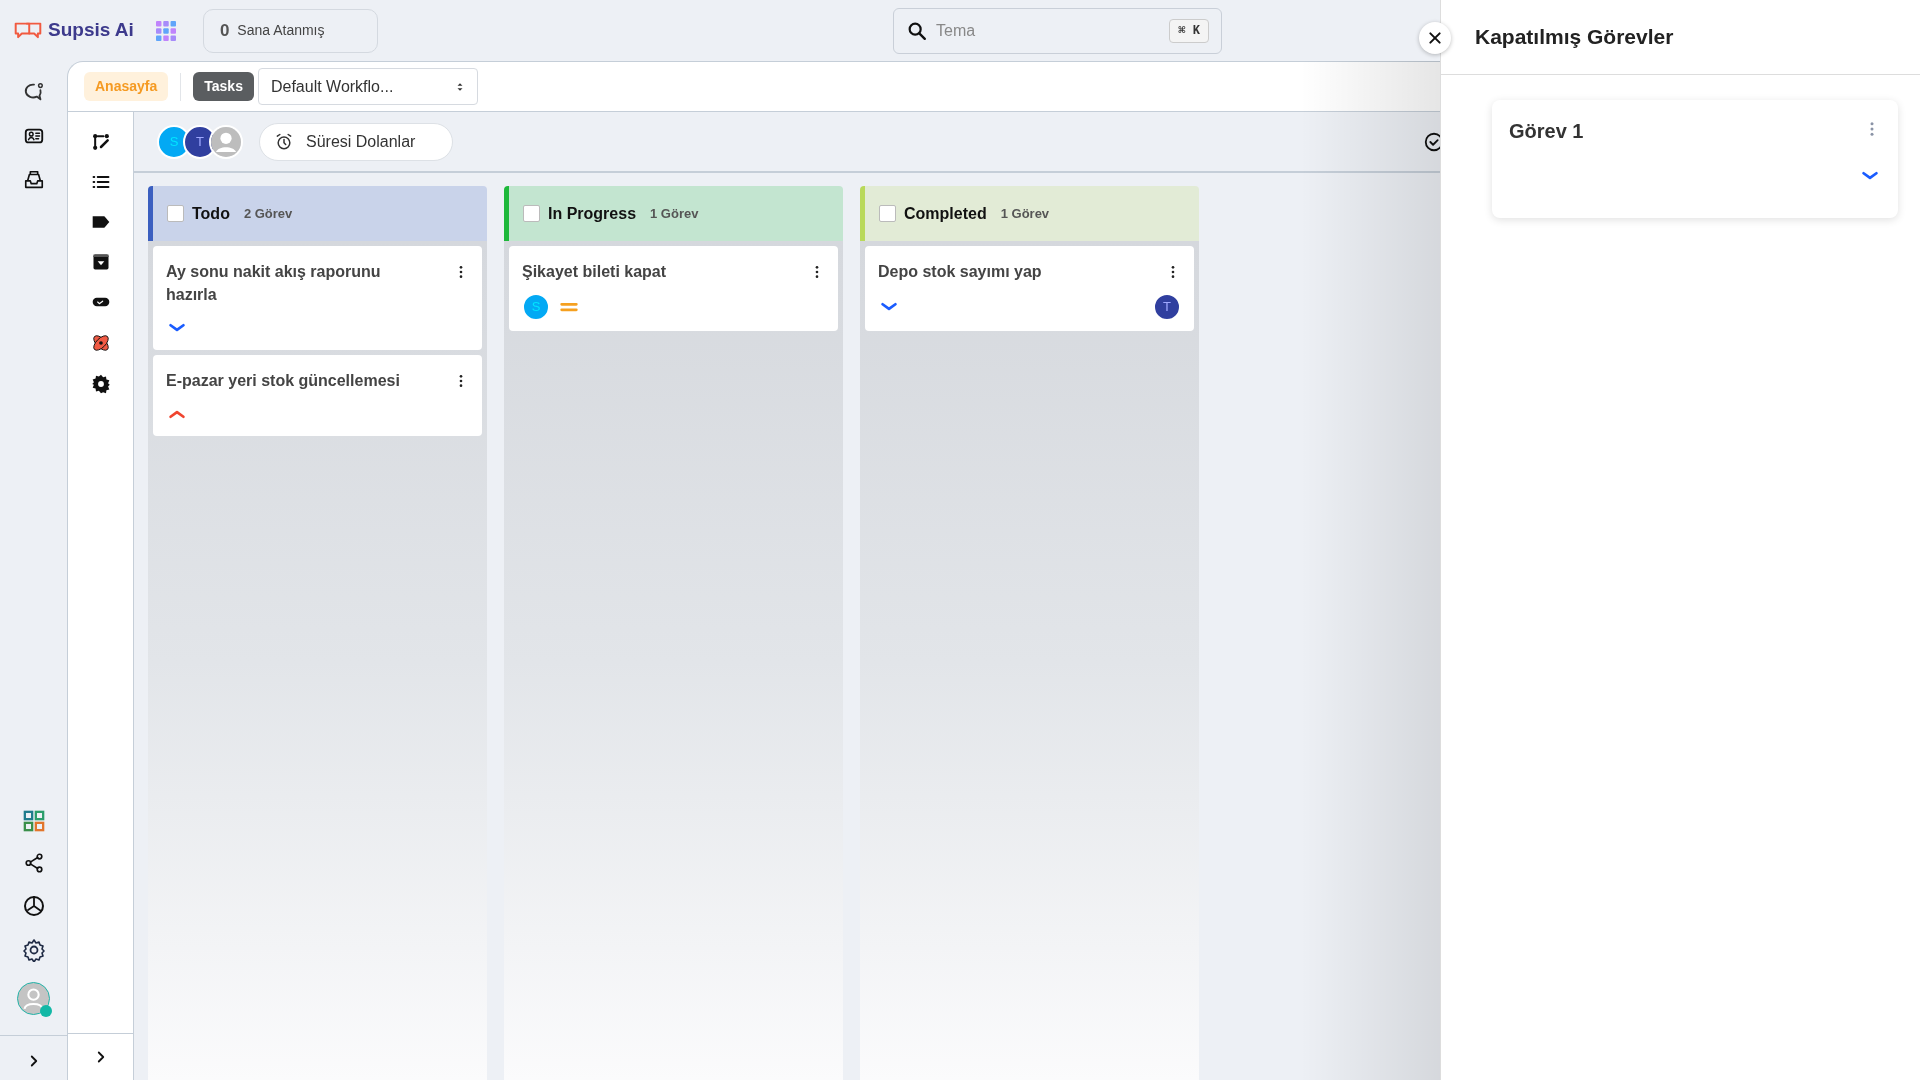 The image size is (1920, 1080). What do you see at coordinates (91, 30) in the screenshot?
I see `app-name: Supsis Ai` at bounding box center [91, 30].